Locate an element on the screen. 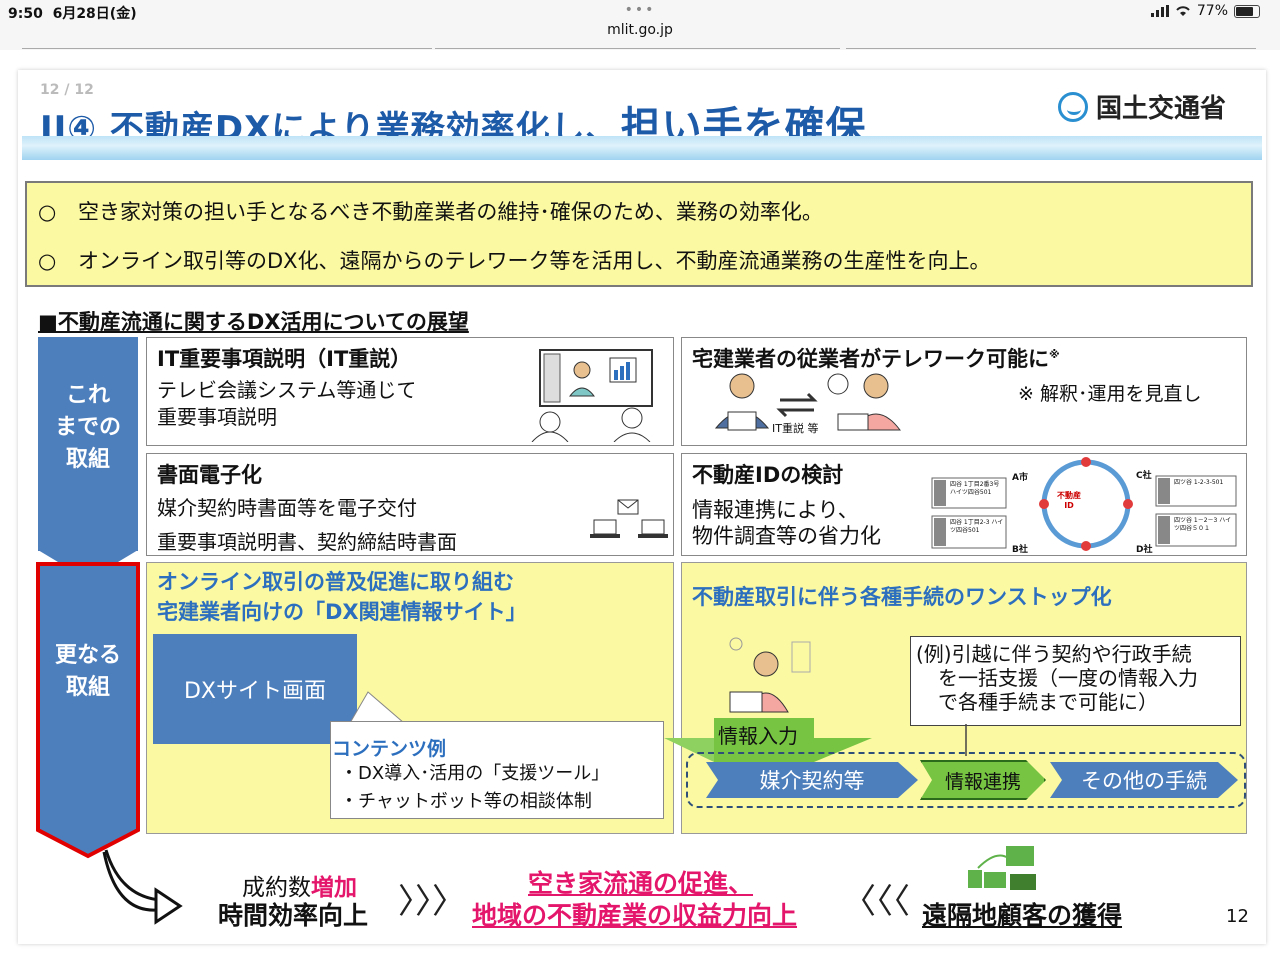  callout-pointer is located at coordinates (377, 707).